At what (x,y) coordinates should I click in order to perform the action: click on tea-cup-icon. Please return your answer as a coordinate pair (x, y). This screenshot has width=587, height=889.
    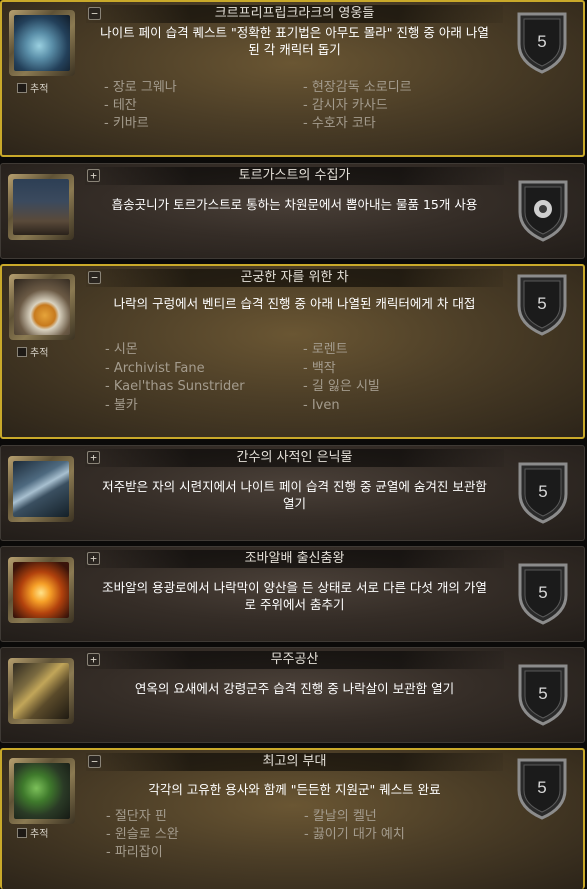
    Looking at the image, I should click on (42, 307).